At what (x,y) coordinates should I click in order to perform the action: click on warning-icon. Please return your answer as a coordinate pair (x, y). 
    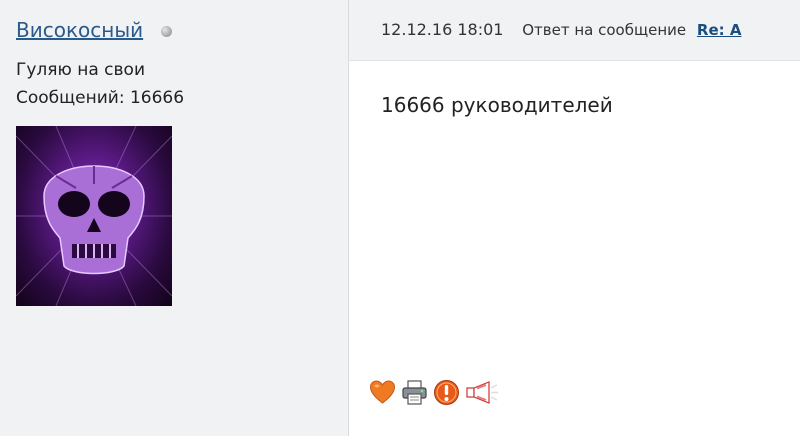
    Looking at the image, I should click on (446, 392).